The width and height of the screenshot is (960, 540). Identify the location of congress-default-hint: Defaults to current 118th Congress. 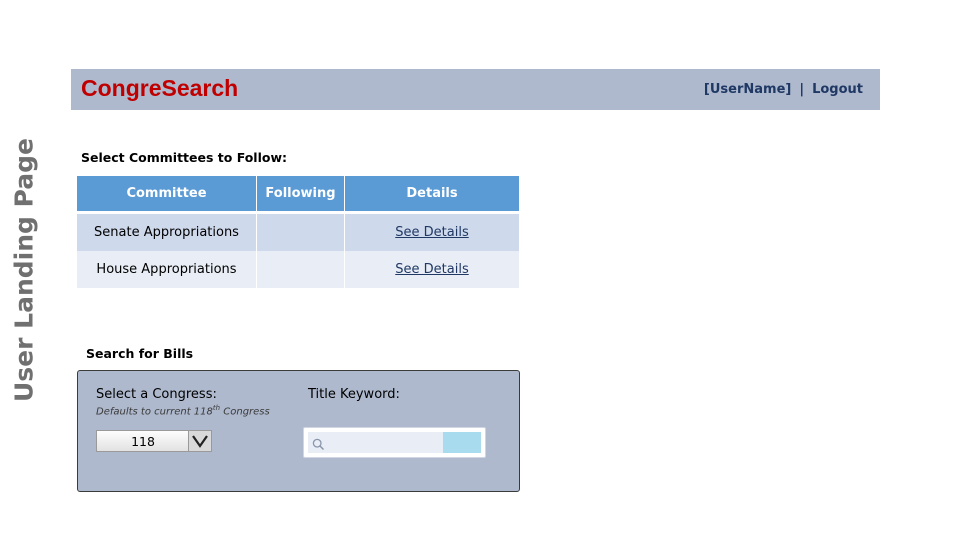
(183, 410).